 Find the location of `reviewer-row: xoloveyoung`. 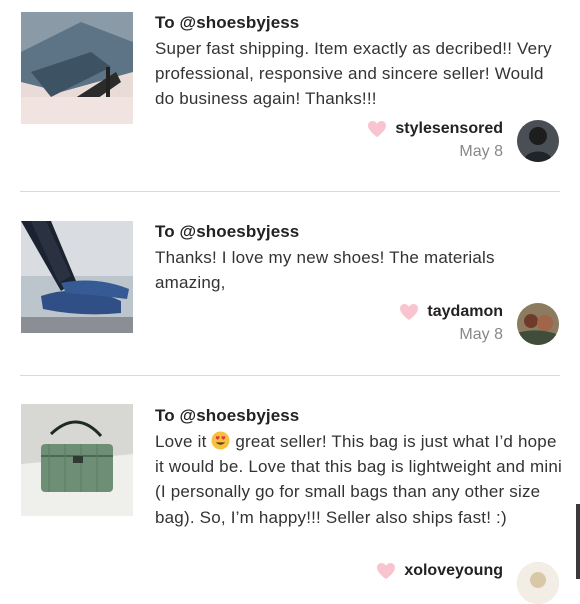

reviewer-row: xoloveyoung is located at coordinates (439, 571).